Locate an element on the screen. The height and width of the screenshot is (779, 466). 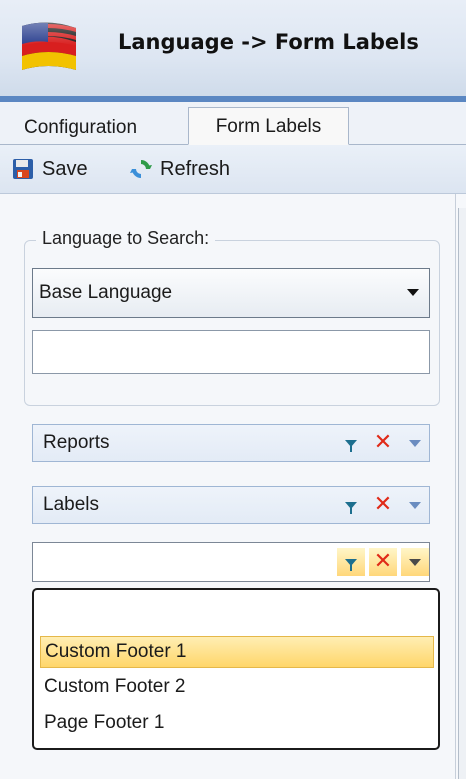
tab-configuration: Configuration is located at coordinates (80, 128).